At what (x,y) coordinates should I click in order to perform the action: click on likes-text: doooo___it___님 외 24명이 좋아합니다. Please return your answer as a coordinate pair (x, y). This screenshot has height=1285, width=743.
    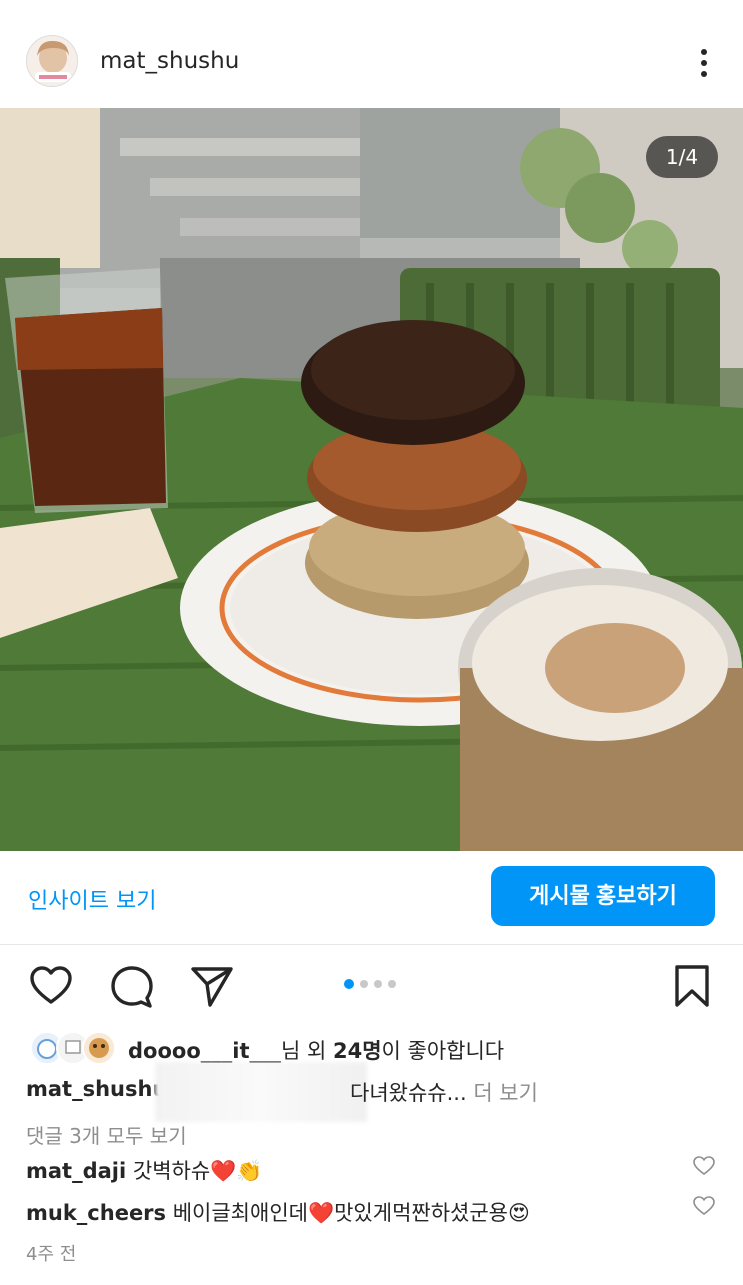
    Looking at the image, I should click on (316, 1050).